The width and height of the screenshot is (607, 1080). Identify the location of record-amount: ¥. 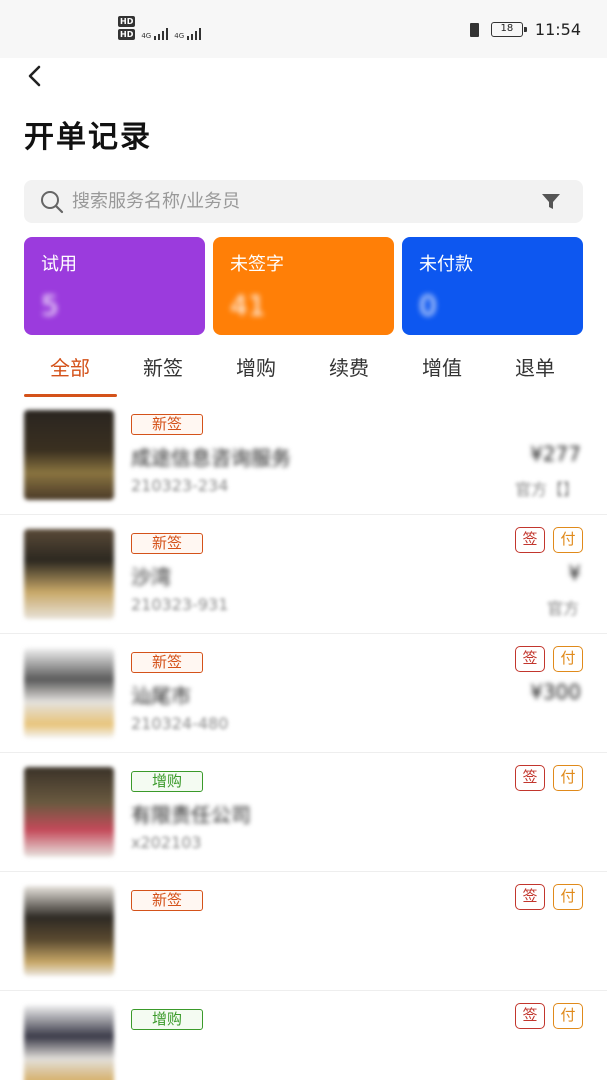
(574, 573).